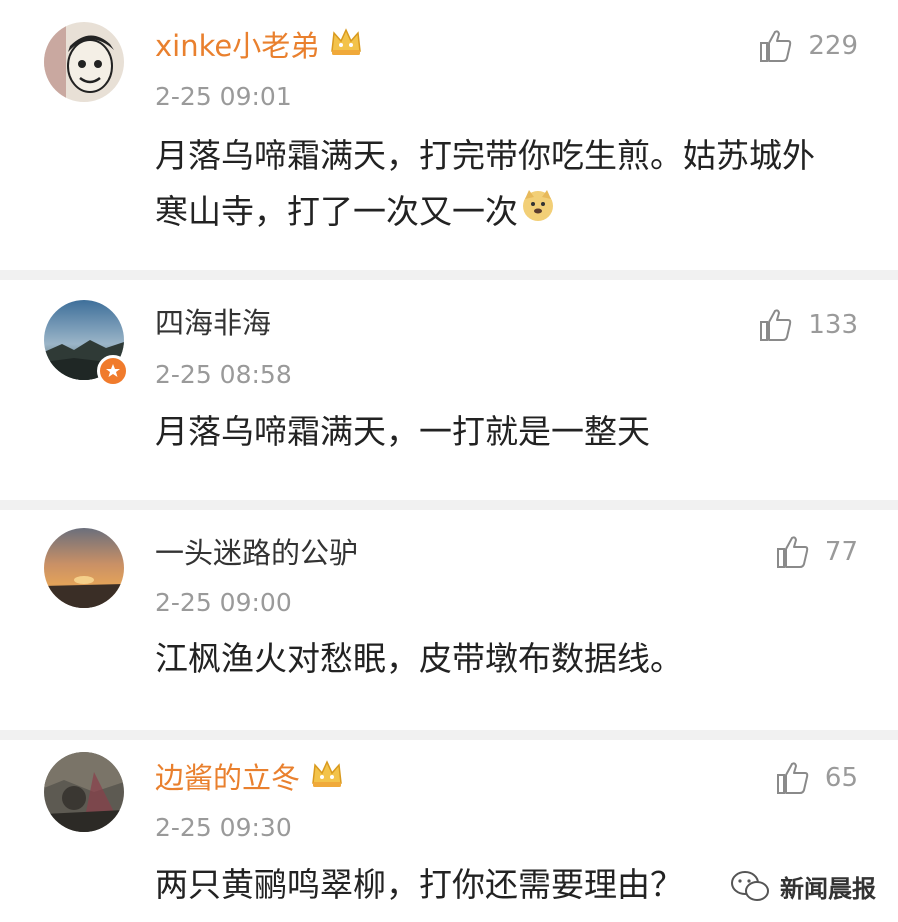  What do you see at coordinates (841, 778) in the screenshot?
I see `like-count: 65` at bounding box center [841, 778].